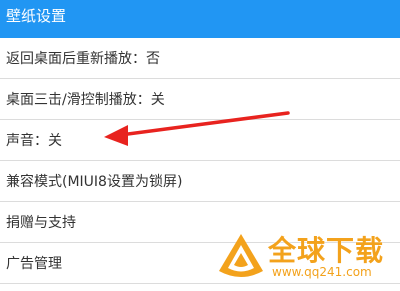 This screenshot has height=291, width=400. What do you see at coordinates (200, 263) in the screenshot?
I see `setting-ad-management: 广告管理` at bounding box center [200, 263].